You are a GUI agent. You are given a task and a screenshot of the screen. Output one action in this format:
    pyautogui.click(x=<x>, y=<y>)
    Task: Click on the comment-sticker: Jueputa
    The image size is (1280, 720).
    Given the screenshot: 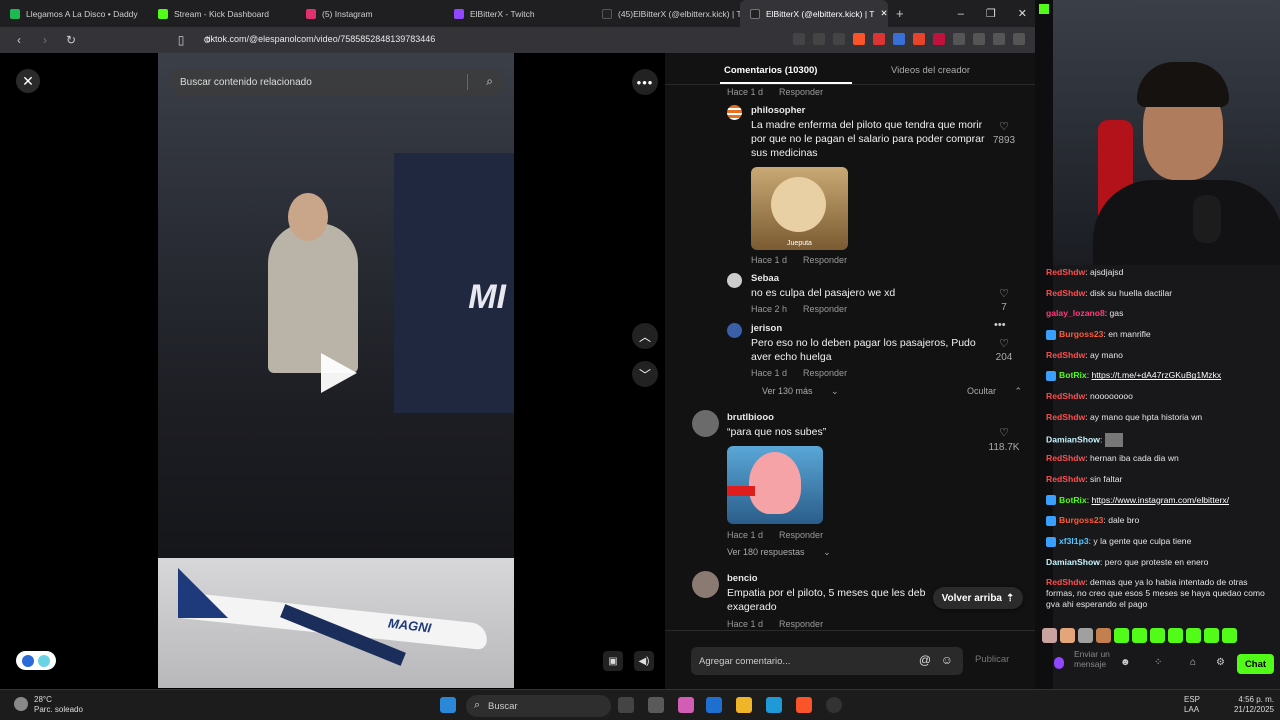 What is the action you would take?
    pyautogui.click(x=799, y=208)
    